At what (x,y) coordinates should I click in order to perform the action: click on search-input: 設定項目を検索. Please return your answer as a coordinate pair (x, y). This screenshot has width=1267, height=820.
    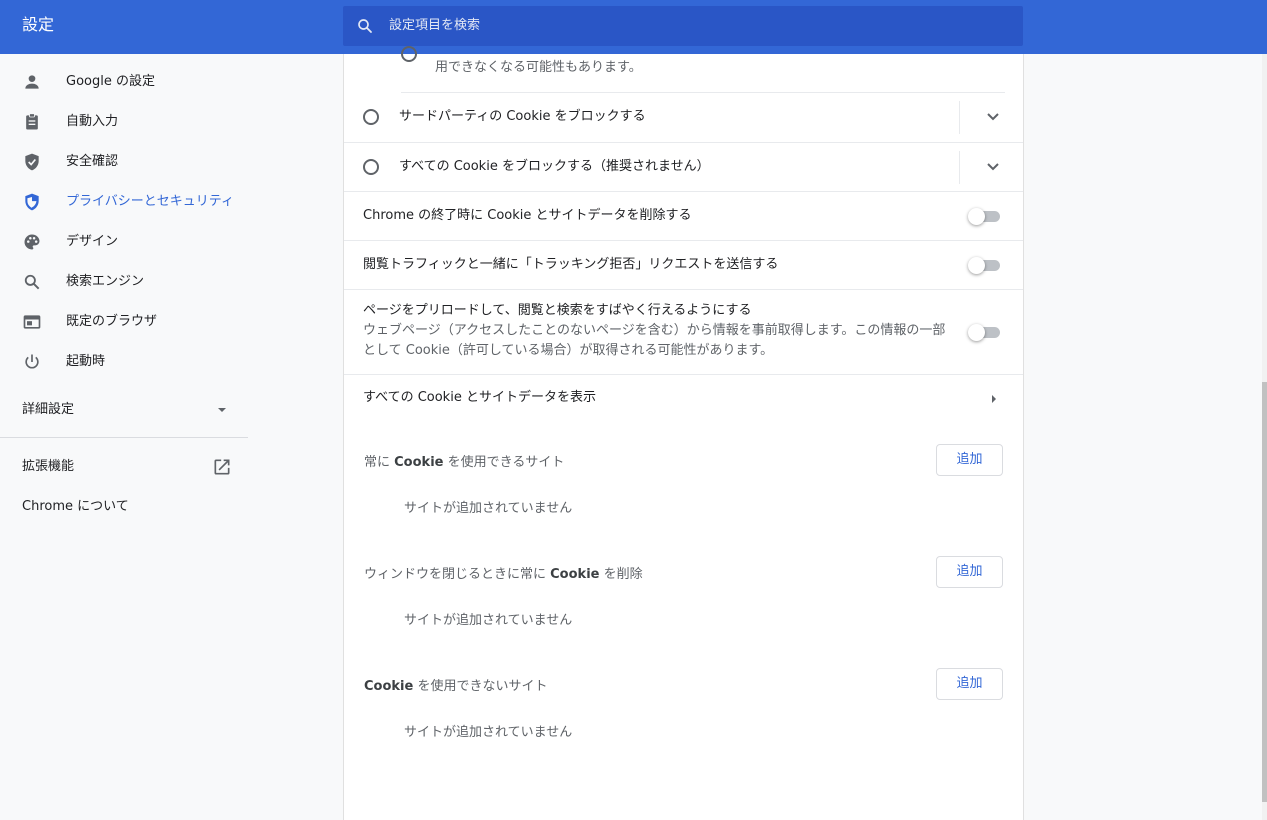
    Looking at the image, I should click on (434, 26).